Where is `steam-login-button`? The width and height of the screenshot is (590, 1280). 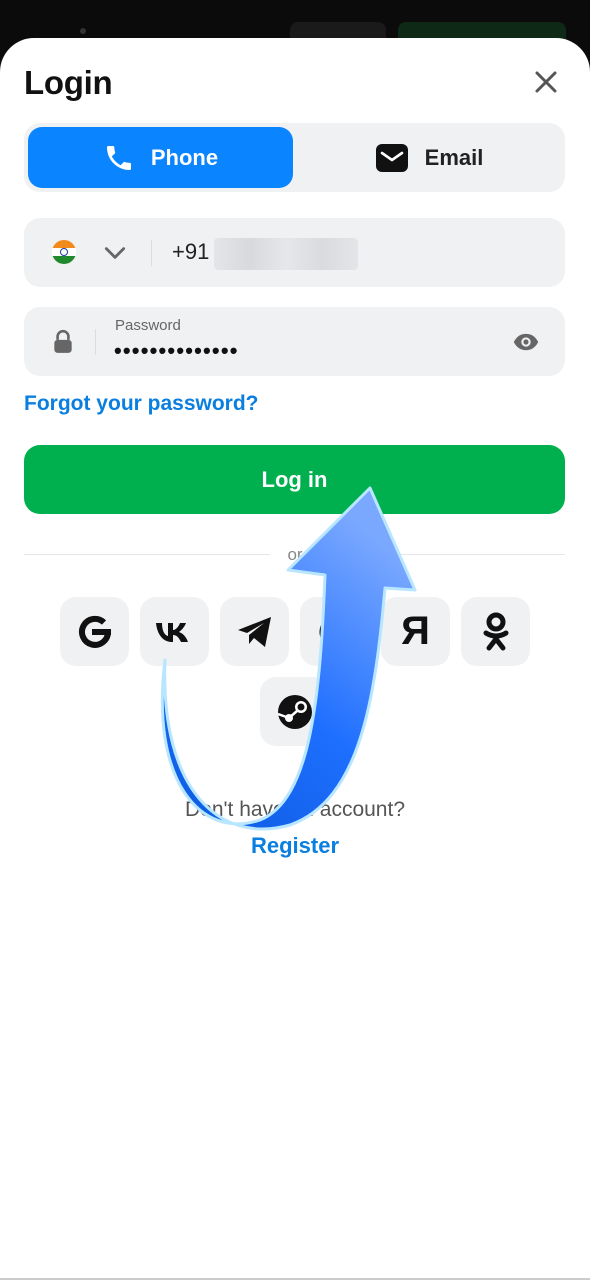 steam-login-button is located at coordinates (294, 711).